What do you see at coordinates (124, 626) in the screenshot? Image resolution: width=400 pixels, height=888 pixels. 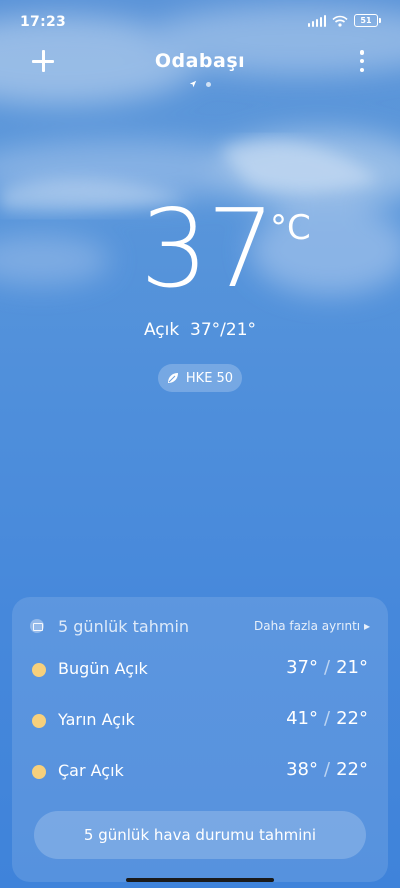 I see `forecast-title: 5 günlük tahmin` at bounding box center [124, 626].